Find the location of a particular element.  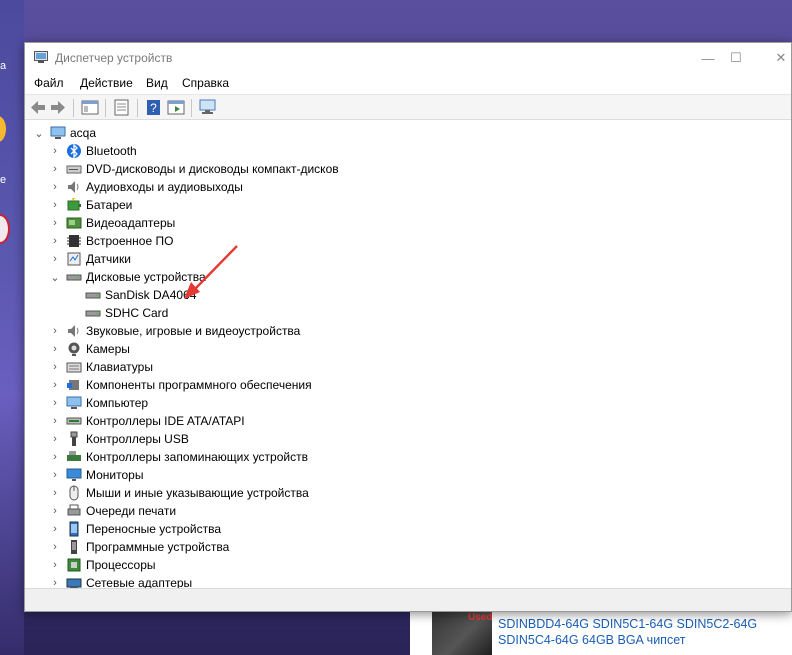

tree-device-node: SDHC Card is located at coordinates (126, 313).